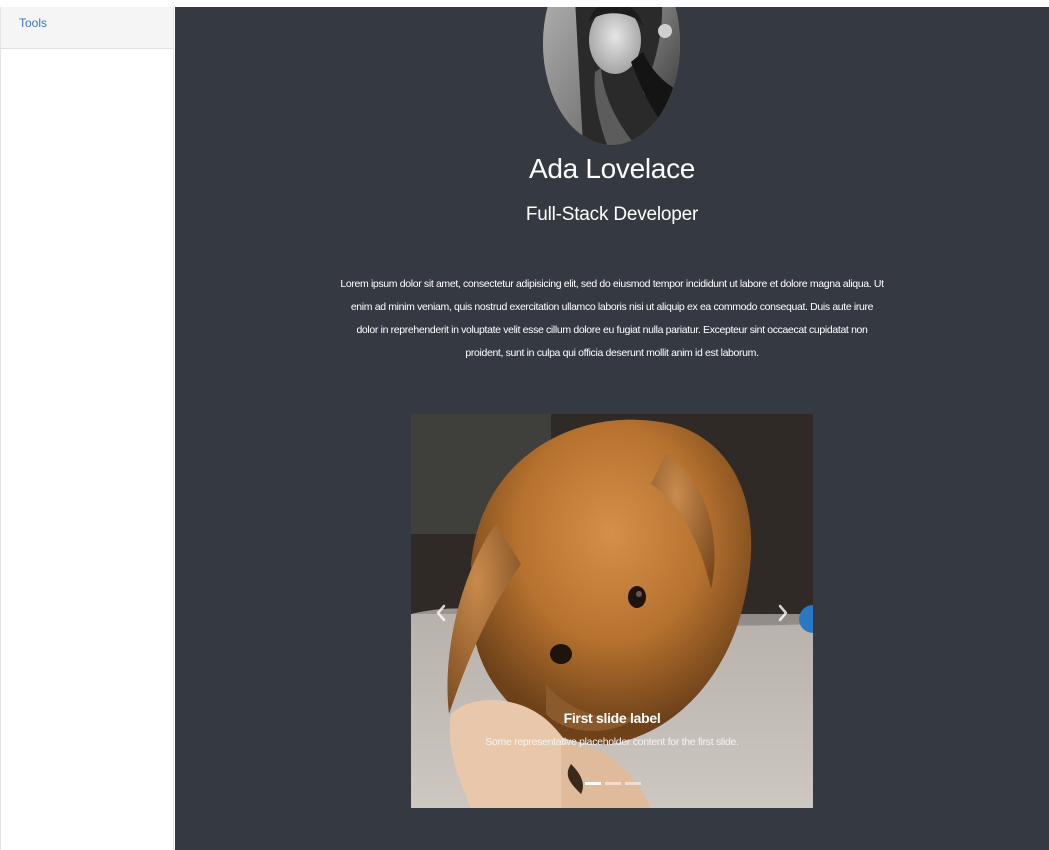 The width and height of the screenshot is (1049, 850). I want to click on chevron-right-icon, so click(783, 613).